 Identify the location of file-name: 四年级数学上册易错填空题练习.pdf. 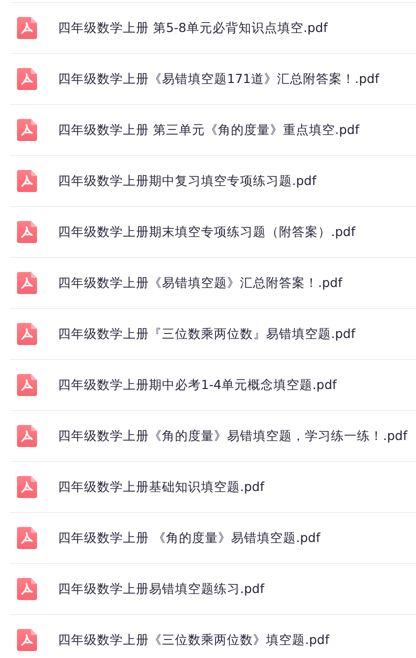
(161, 589).